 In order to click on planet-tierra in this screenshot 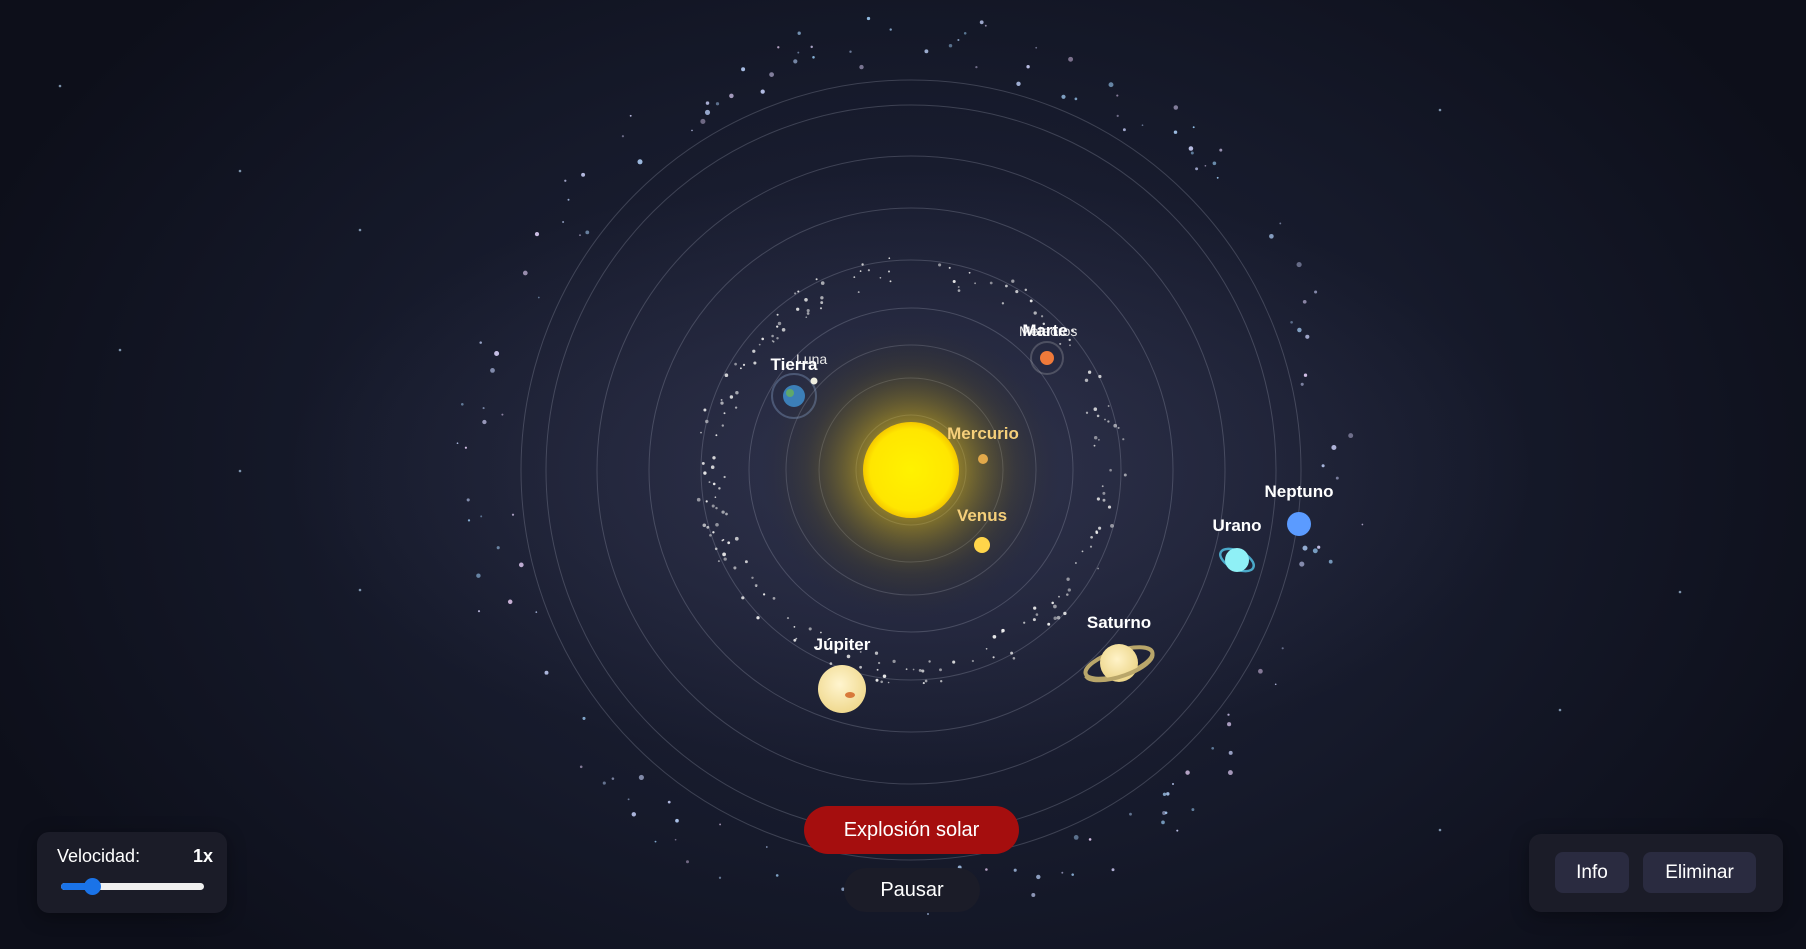, I will do `click(794, 396)`.